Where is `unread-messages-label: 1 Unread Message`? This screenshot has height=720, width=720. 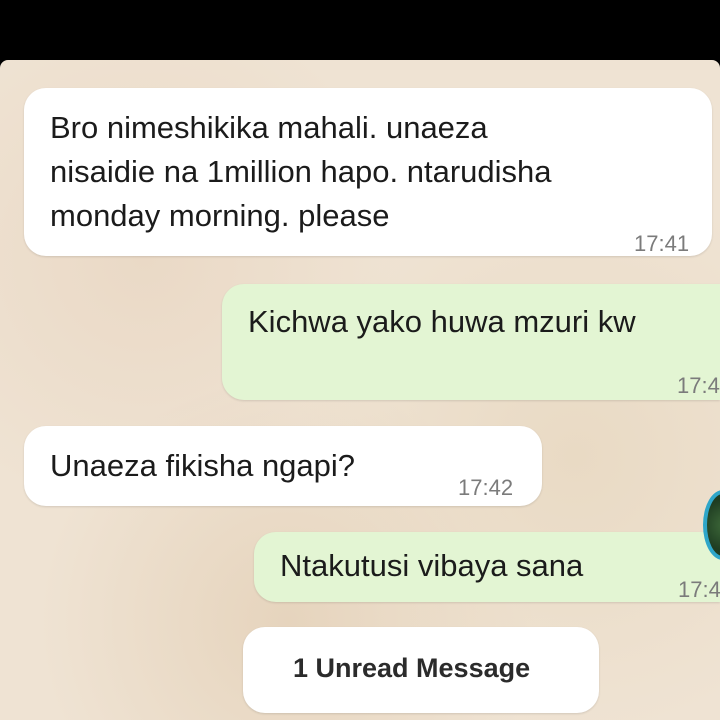 unread-messages-label: 1 Unread Message is located at coordinates (412, 668).